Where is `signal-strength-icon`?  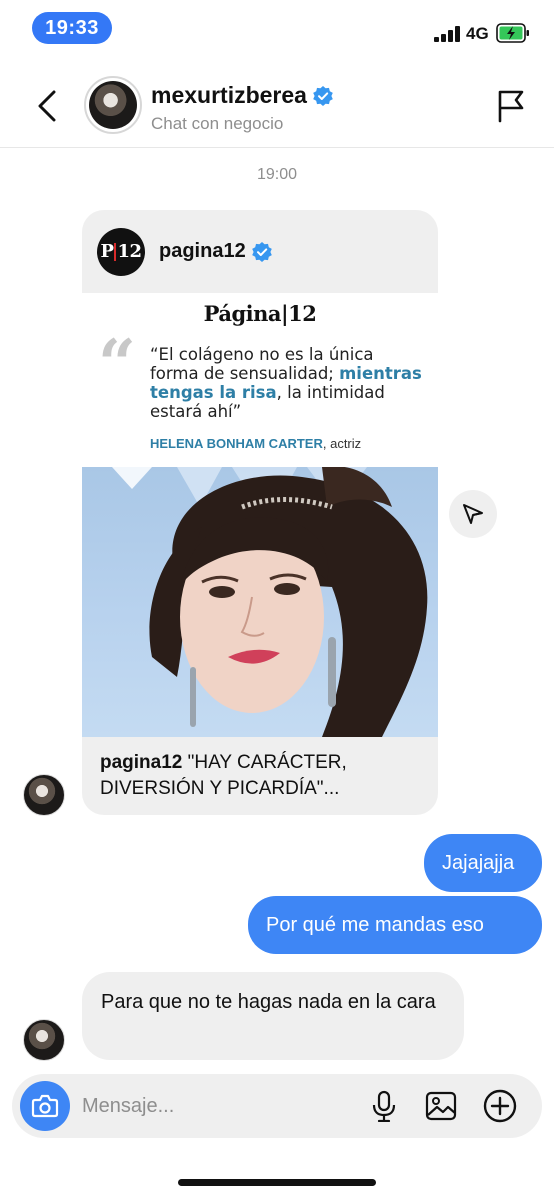
signal-strength-icon is located at coordinates (447, 34).